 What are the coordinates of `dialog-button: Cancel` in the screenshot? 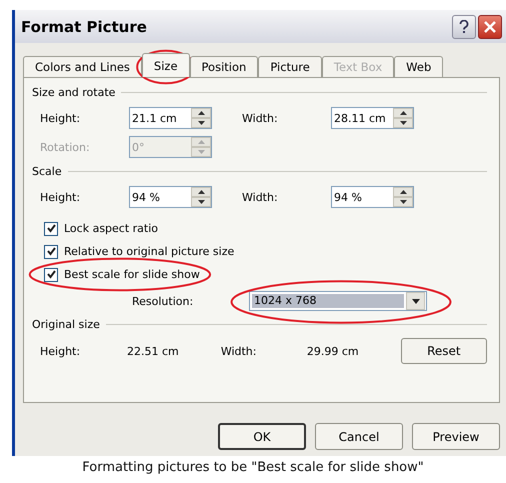 It's located at (359, 436).